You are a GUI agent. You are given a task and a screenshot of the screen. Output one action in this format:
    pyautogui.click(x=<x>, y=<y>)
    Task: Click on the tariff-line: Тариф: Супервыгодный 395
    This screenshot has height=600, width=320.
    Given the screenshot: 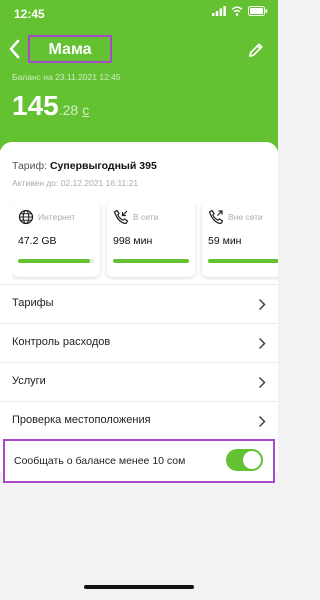 What is the action you would take?
    pyautogui.click(x=84, y=166)
    